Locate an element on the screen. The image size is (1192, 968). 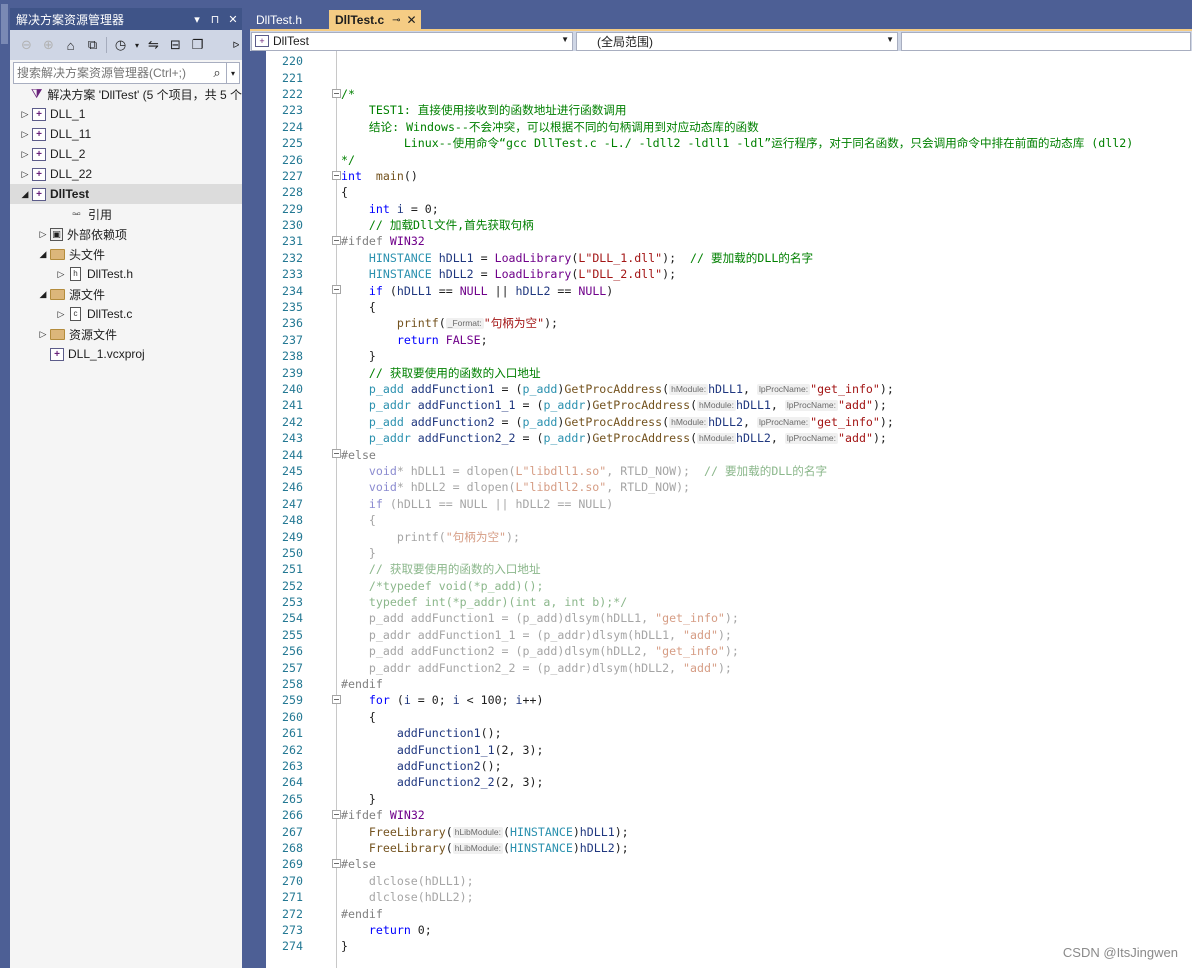
pin-icon: ⊓ is located at coordinates (215, 19).